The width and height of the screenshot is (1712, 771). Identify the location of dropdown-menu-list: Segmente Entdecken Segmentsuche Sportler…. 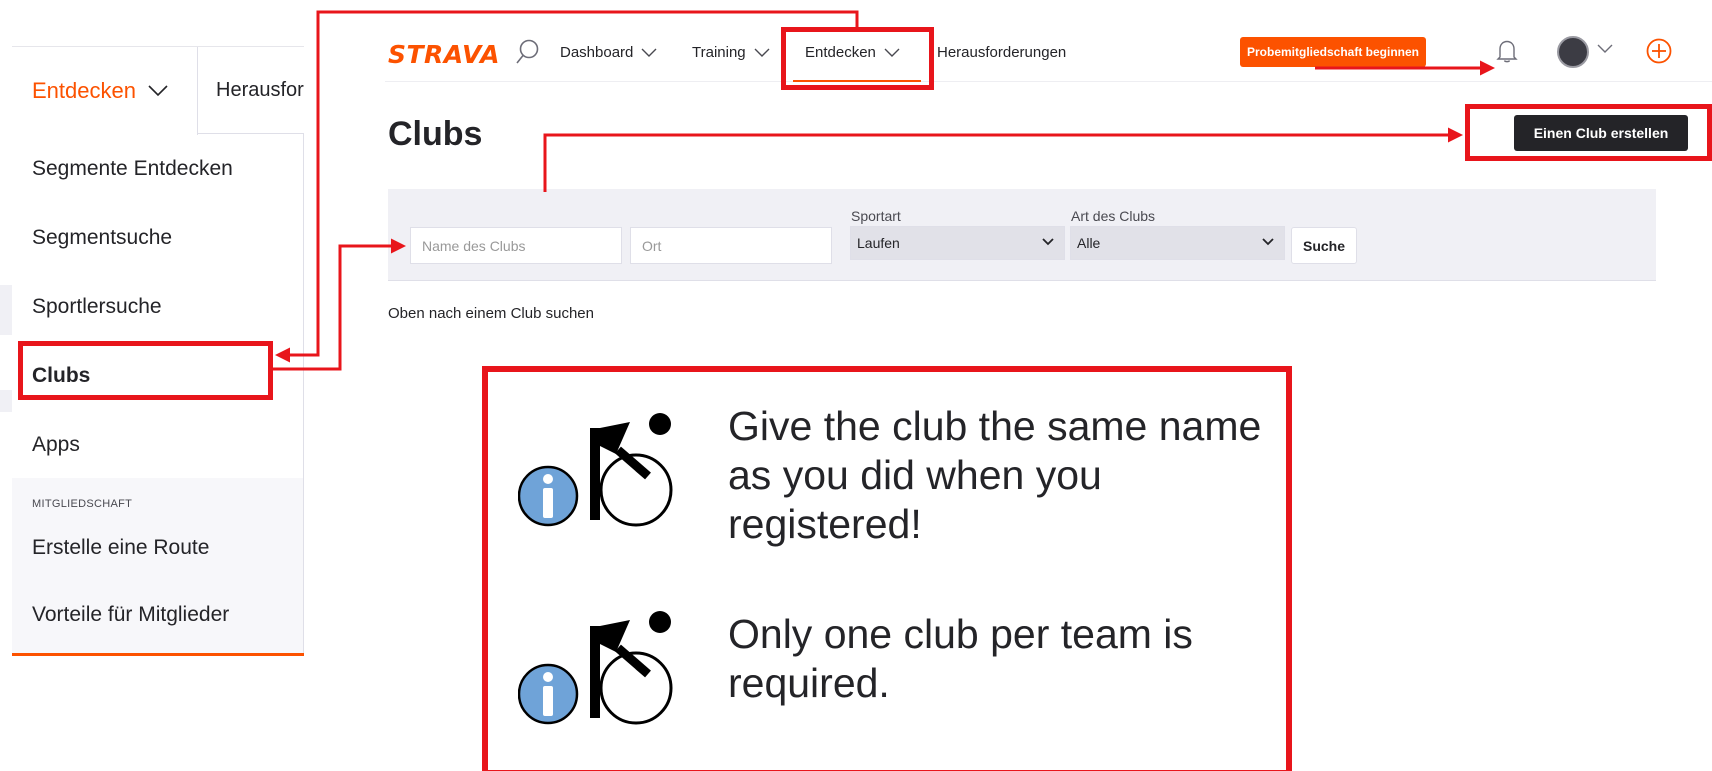
(158, 306).